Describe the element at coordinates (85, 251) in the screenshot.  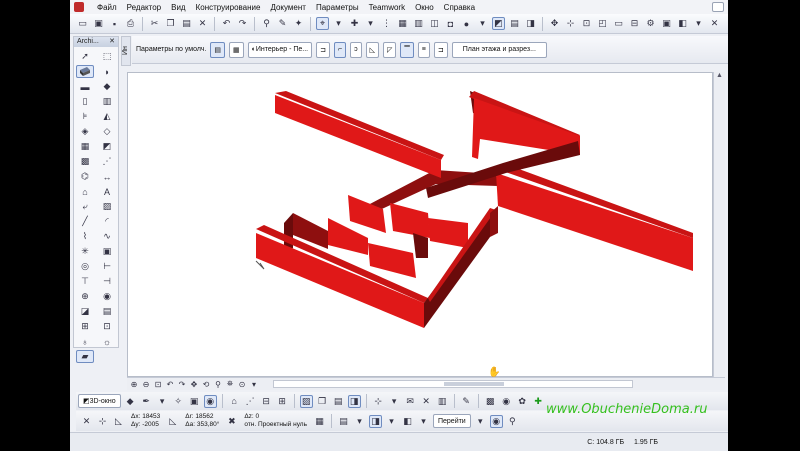
I see `hotspot-tool-icon: ✳` at that location.